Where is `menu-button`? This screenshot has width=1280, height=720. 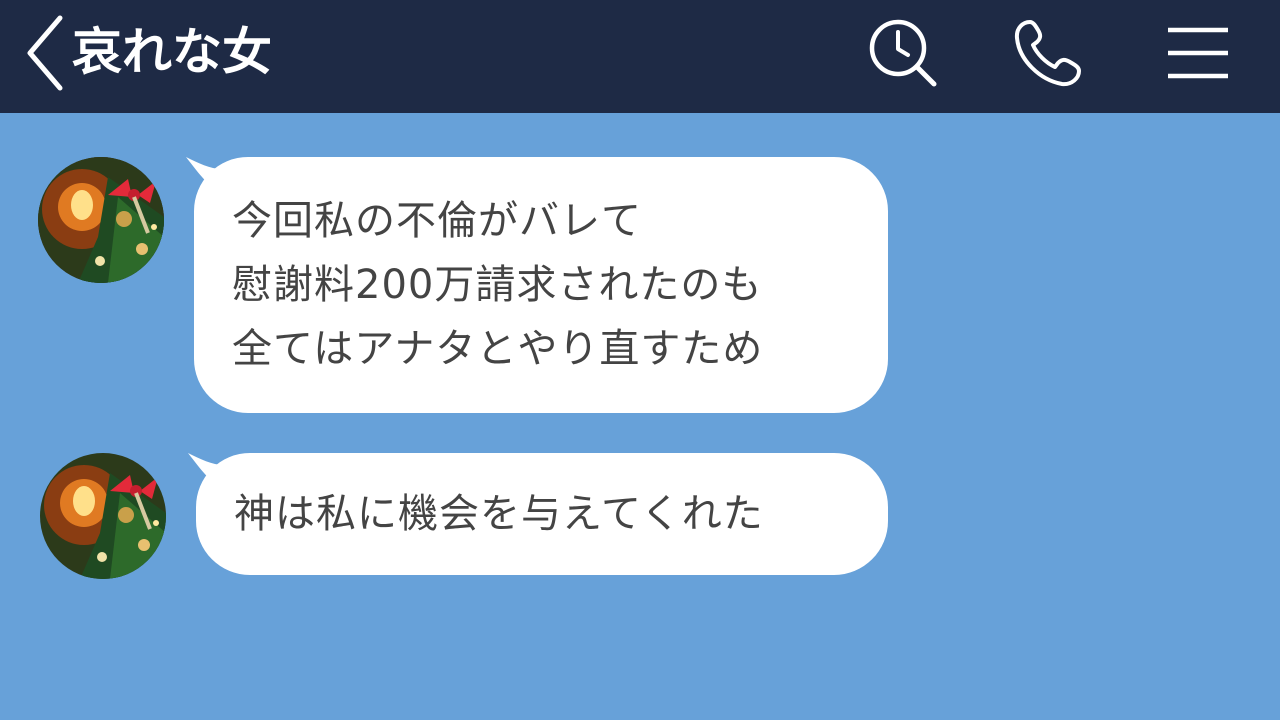 menu-button is located at coordinates (1198, 53).